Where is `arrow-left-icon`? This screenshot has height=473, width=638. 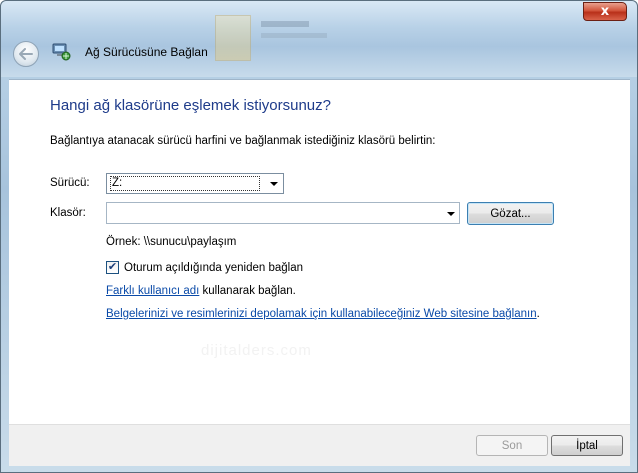 arrow-left-icon is located at coordinates (26, 54).